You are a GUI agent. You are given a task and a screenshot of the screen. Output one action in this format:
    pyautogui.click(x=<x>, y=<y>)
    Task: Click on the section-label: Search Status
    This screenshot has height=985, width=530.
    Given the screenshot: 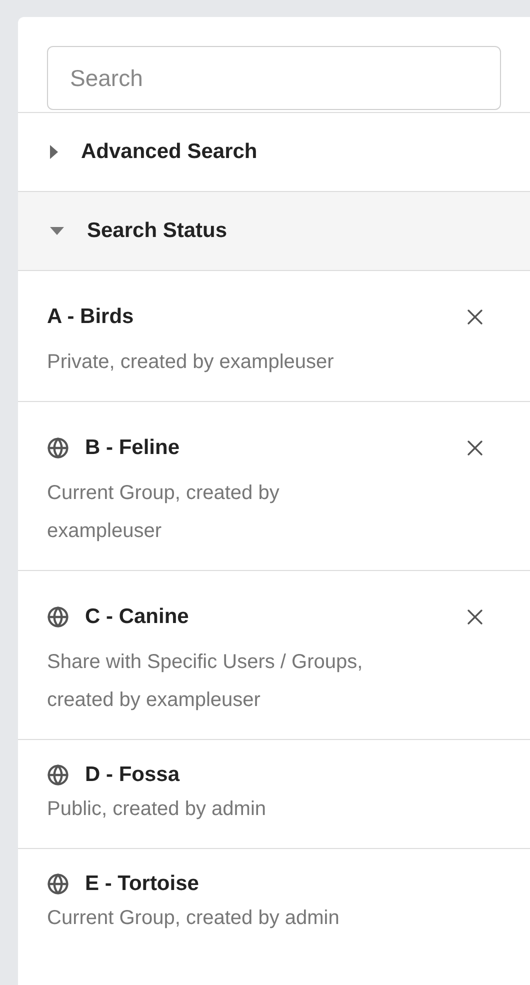 What is the action you would take?
    pyautogui.click(x=157, y=231)
    